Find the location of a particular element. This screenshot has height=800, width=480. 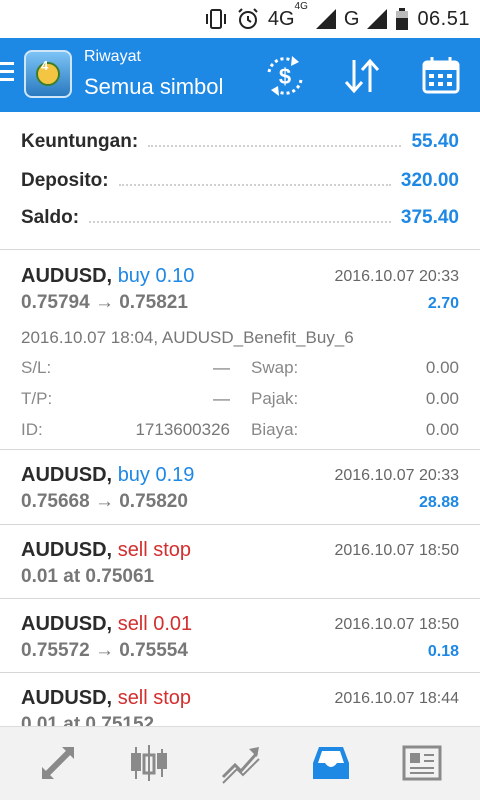

network-secondary-label: G is located at coordinates (351, 18).